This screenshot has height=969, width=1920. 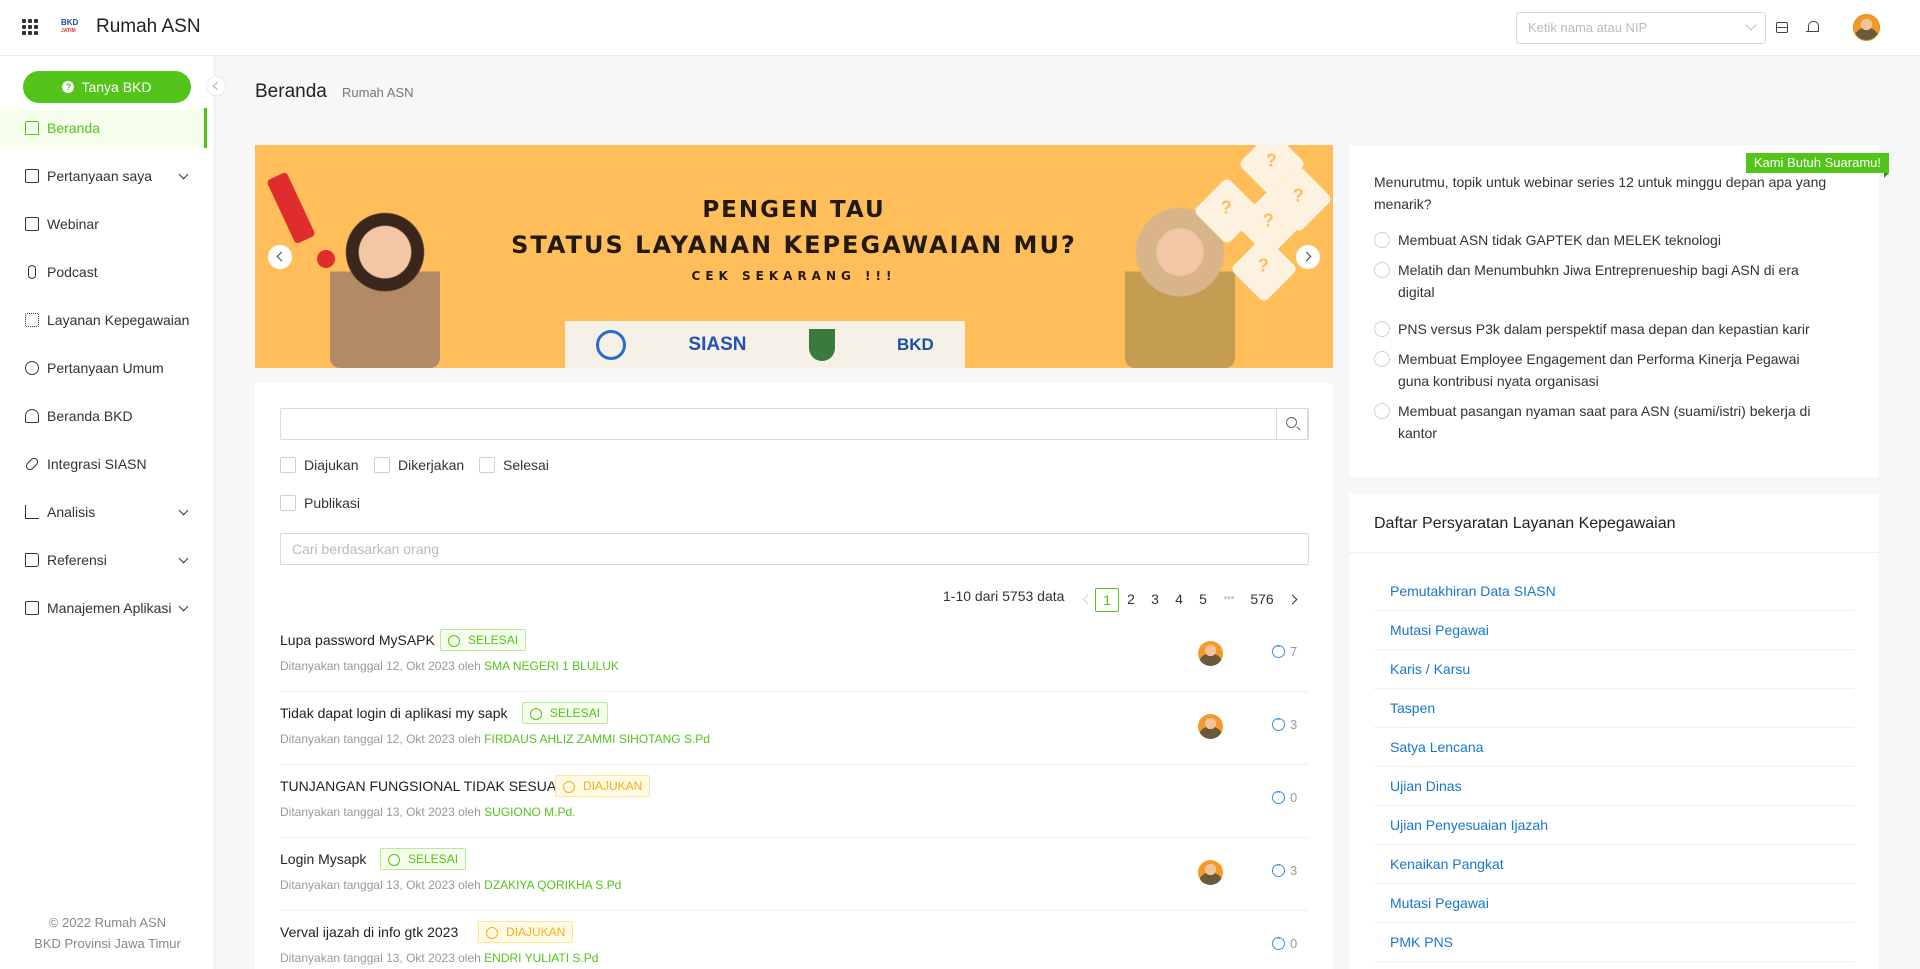 What do you see at coordinates (1782, 27) in the screenshot?
I see `inbox-icon` at bounding box center [1782, 27].